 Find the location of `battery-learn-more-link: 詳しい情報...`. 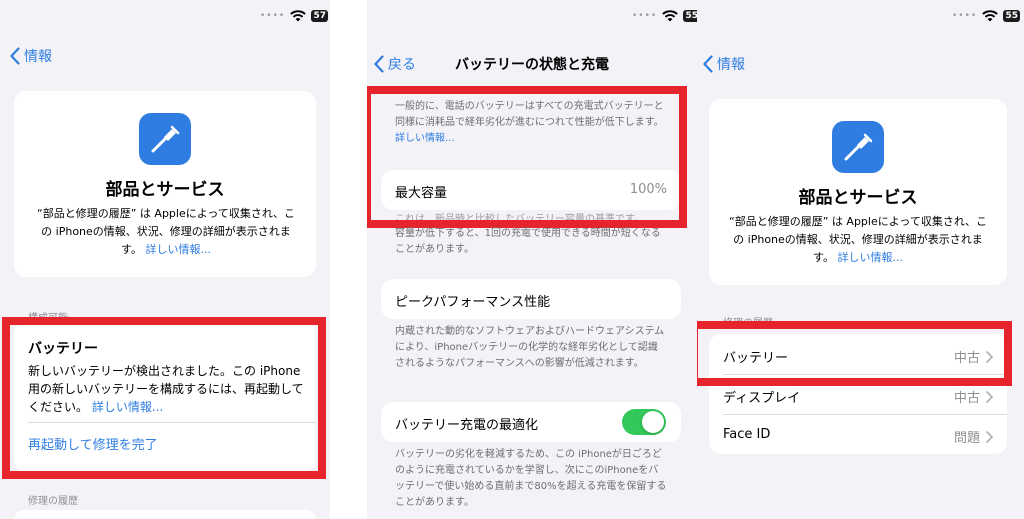

battery-learn-more-link: 詳しい情報... is located at coordinates (127, 407).